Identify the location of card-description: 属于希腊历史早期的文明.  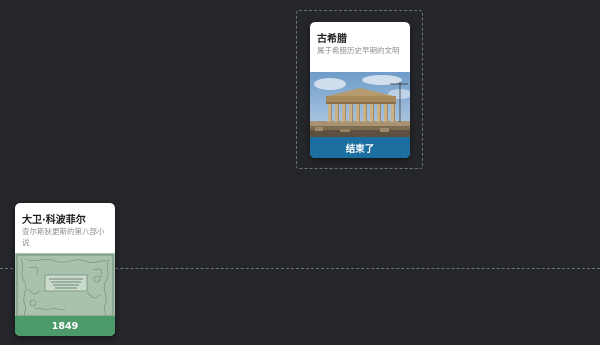
(358, 50).